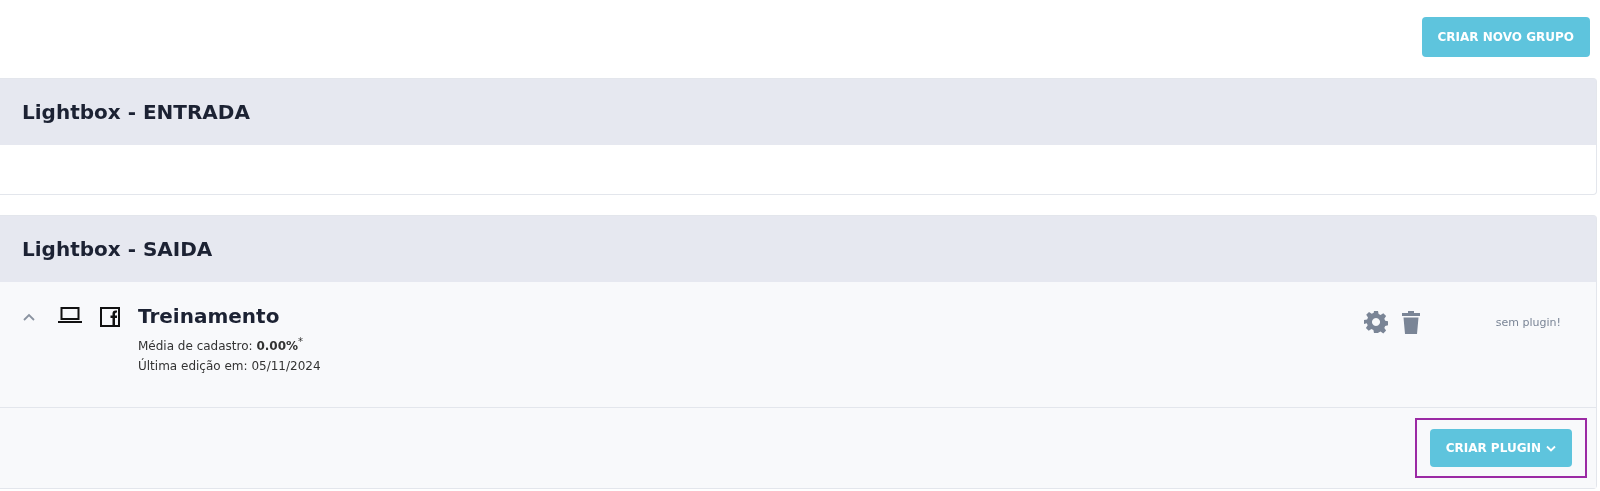 The height and width of the screenshot is (491, 1600). I want to click on group-title: Lightbox - ENTRADA, so click(136, 112).